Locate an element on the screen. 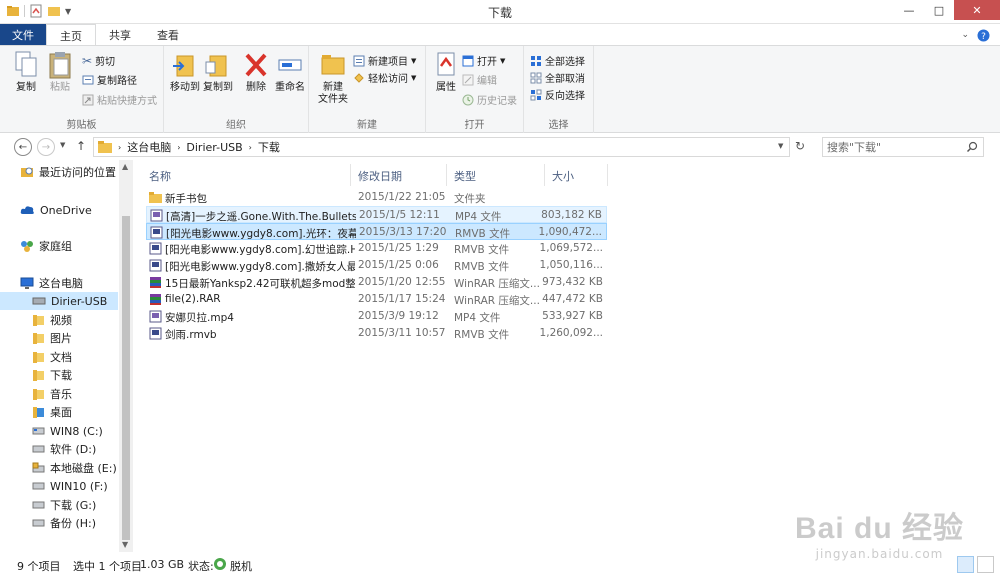 The width and height of the screenshot is (1000, 579). move-to-icon is located at coordinates (183, 66).